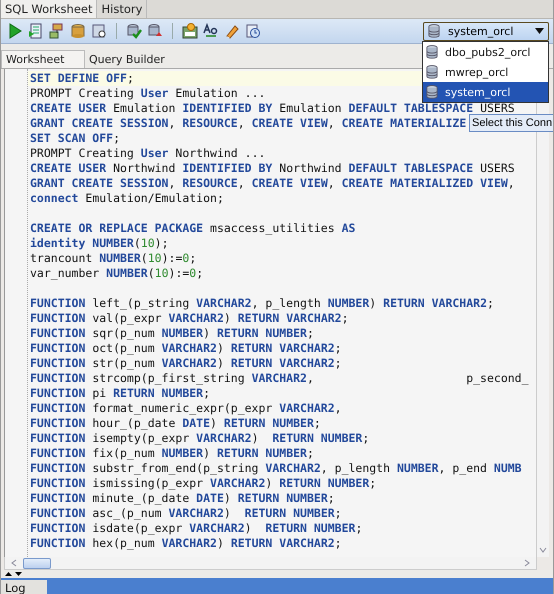 The height and width of the screenshot is (594, 554). Describe the element at coordinates (14, 563) in the screenshot. I see `scroll-left-icon` at that location.